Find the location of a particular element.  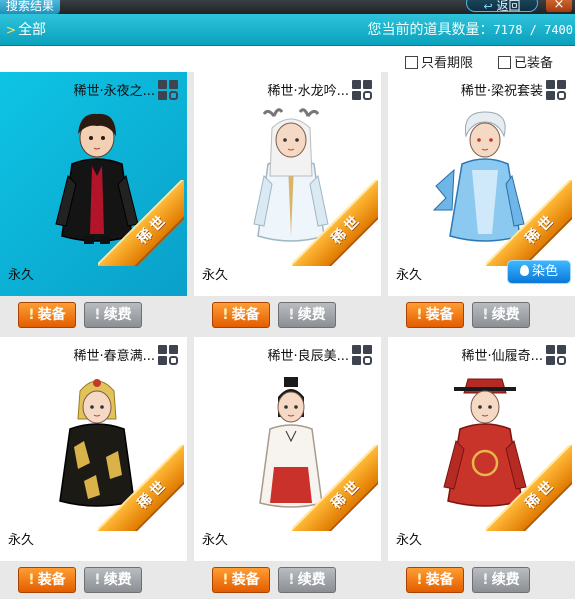

only-timed-label: 只看期限 is located at coordinates (447, 63).